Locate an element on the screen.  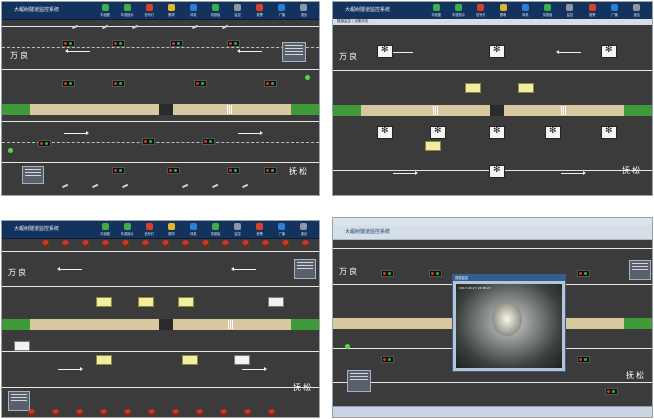
camera-dialog: 视频监控 2017-03-27 13:38:27 is located at coordinates (509, 323).